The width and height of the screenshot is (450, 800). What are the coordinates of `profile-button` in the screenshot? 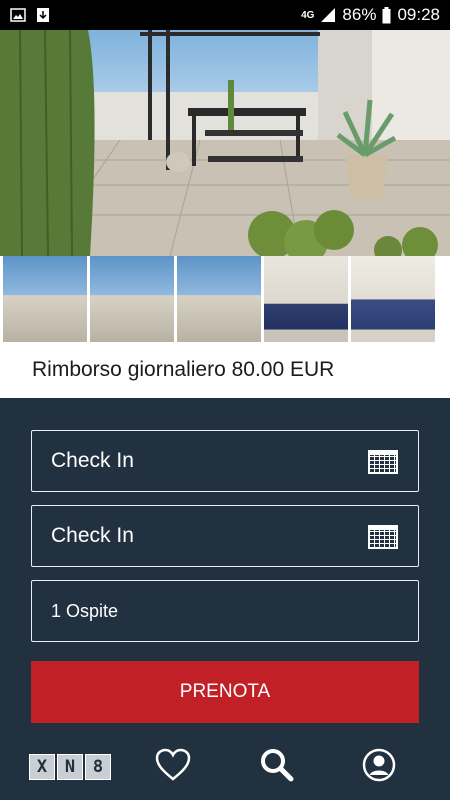 It's located at (379, 765).